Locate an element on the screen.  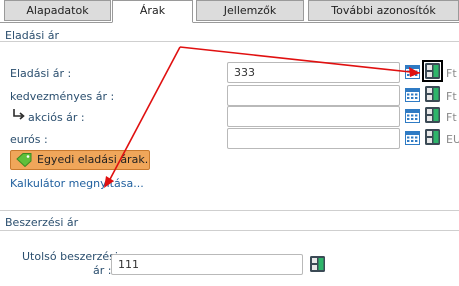
euros-label: eurós : is located at coordinates (29, 139).